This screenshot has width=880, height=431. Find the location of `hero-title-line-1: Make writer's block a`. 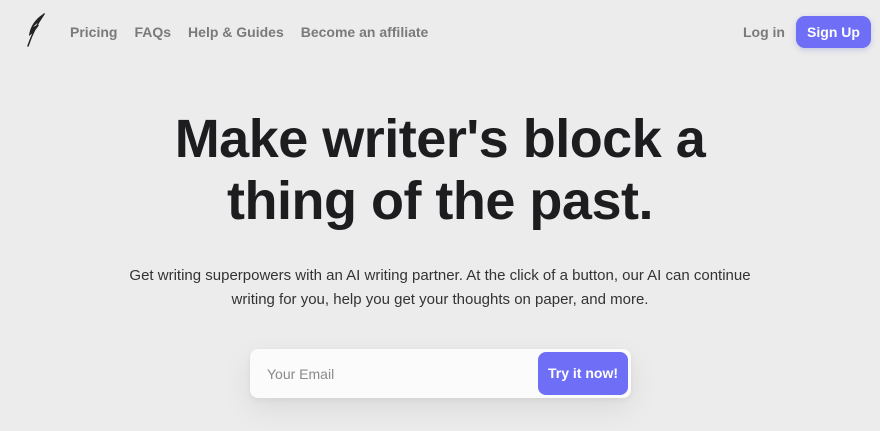

hero-title-line-1: Make writer's block a is located at coordinates (440, 139).